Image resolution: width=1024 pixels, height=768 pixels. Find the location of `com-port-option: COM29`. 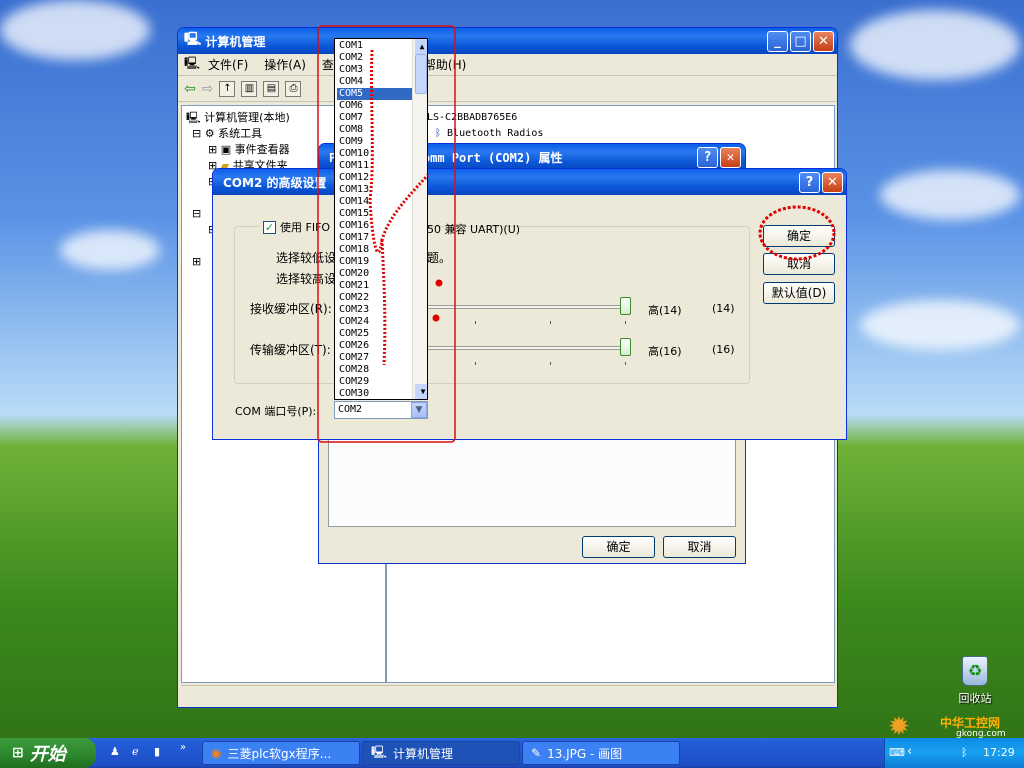

com-port-option: COM29 is located at coordinates (375, 382).